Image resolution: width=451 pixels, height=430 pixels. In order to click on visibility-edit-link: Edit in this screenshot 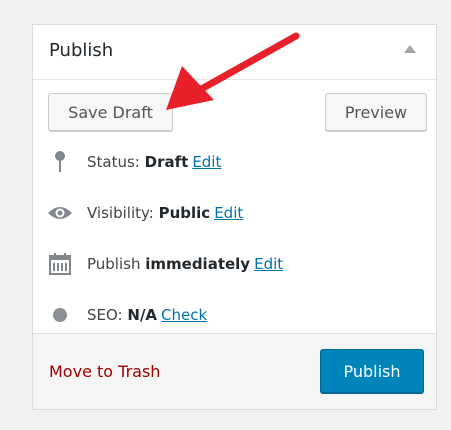, I will do `click(228, 213)`.